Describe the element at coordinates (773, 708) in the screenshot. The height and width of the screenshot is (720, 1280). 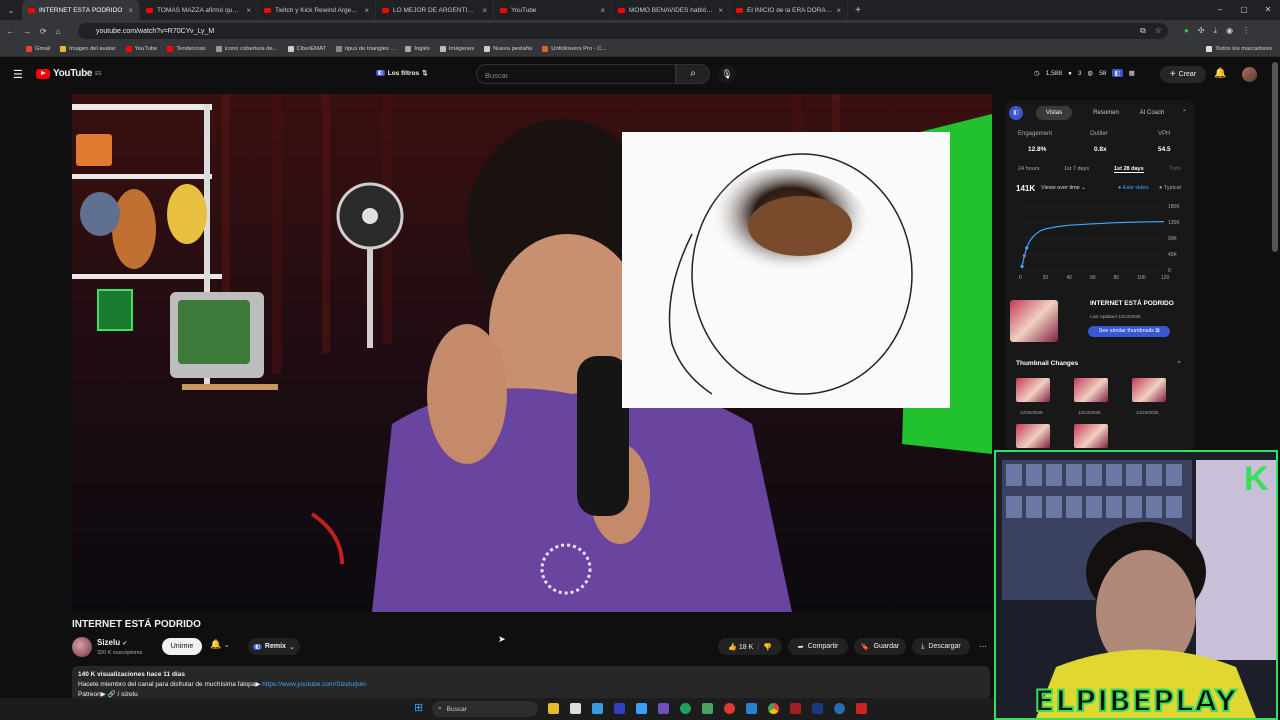
I see `chrome-icon` at that location.